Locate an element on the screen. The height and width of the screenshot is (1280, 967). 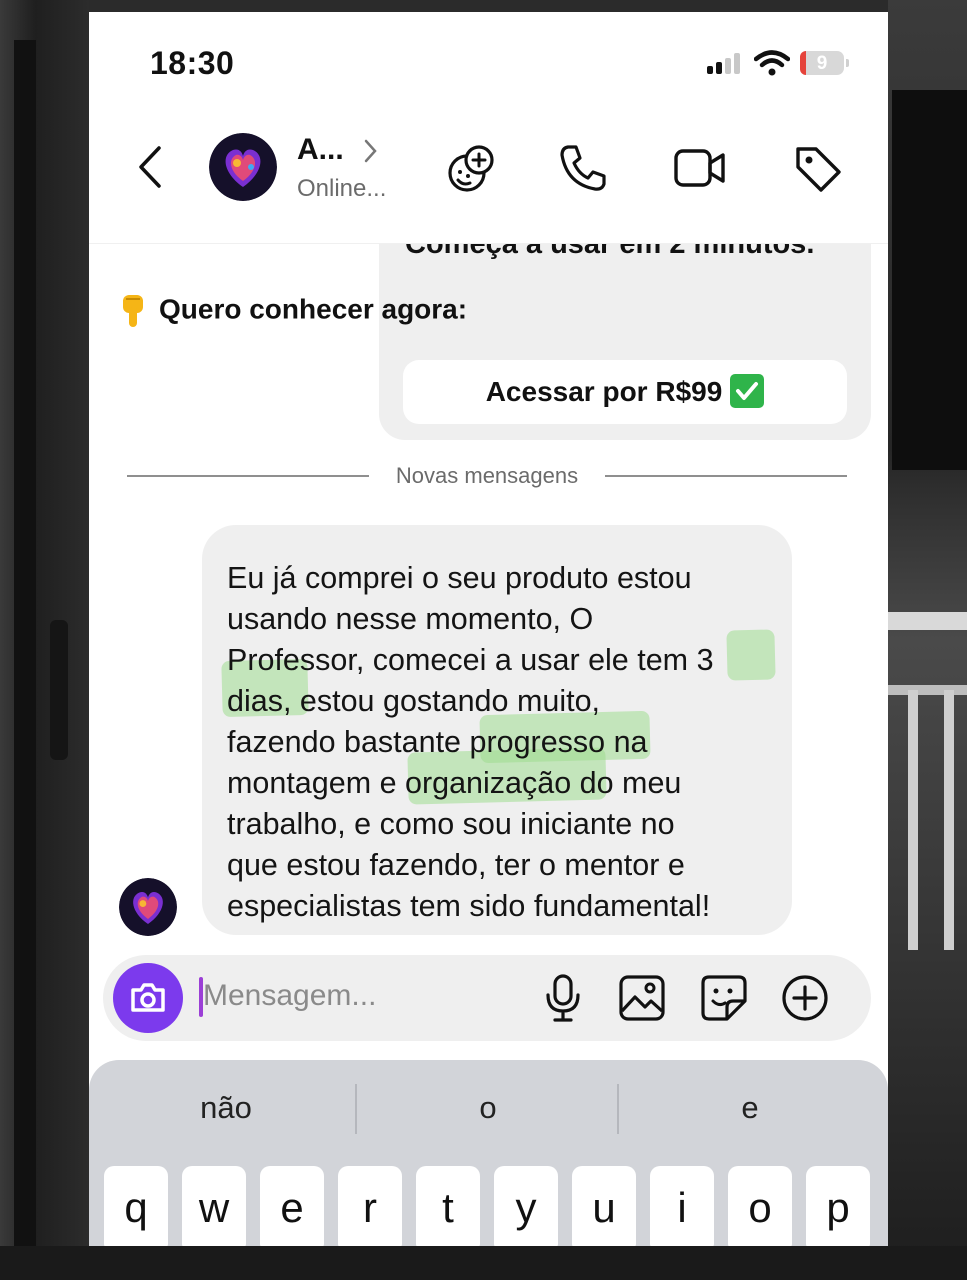
wifi-icon is located at coordinates (772, 63).